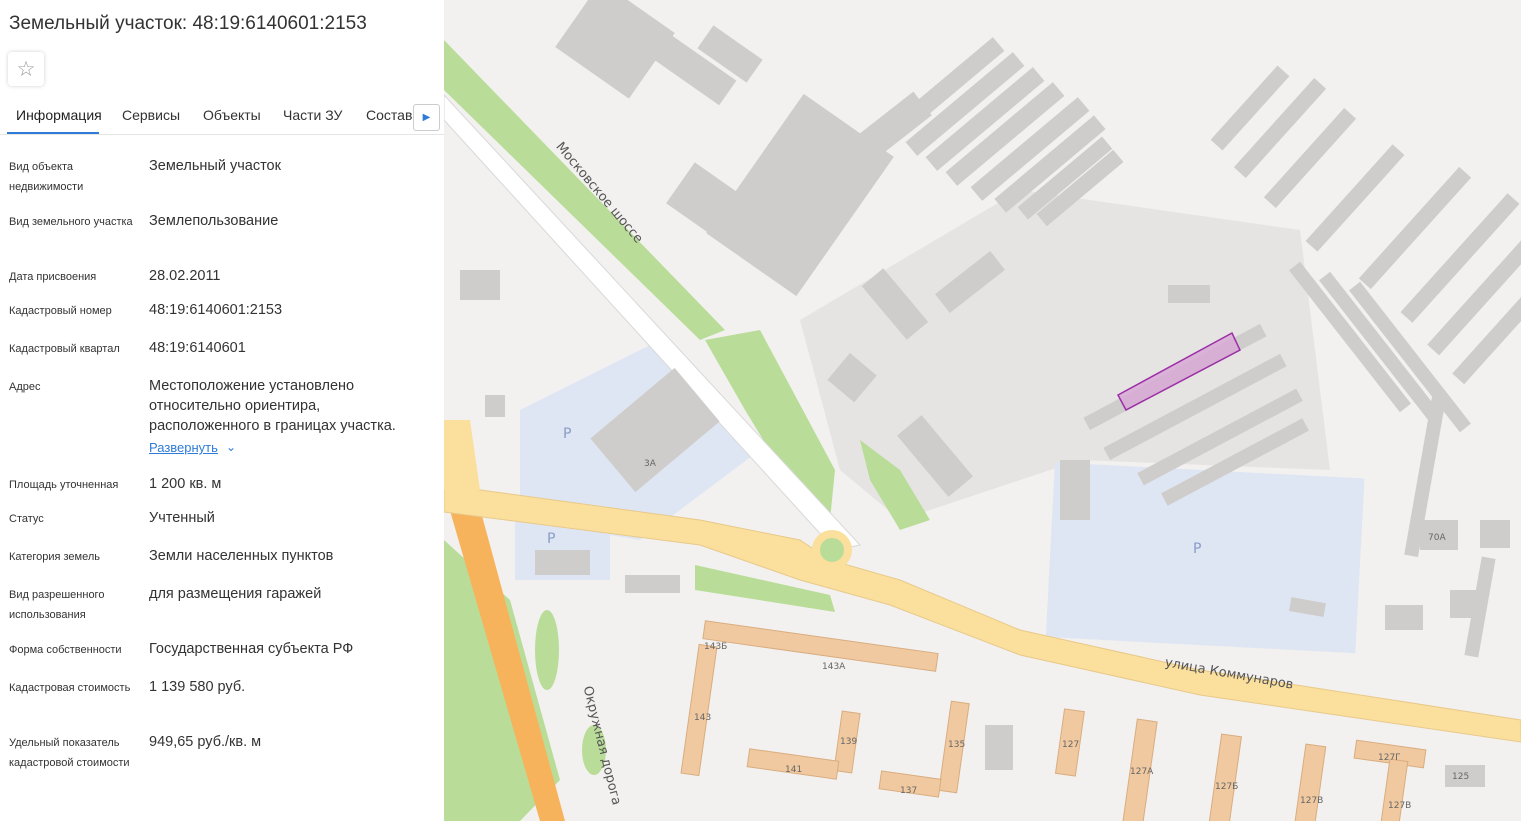 This screenshot has width=1521, height=821. Describe the element at coordinates (832, 550) in the screenshot. I see `roundabout` at that location.